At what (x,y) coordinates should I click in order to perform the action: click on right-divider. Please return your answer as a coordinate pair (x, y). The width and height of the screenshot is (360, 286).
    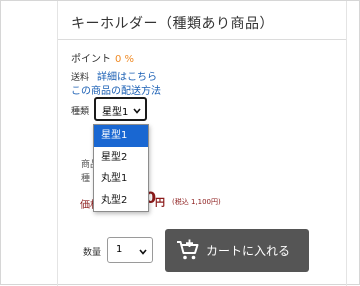
    Looking at the image, I should click on (346, 143).